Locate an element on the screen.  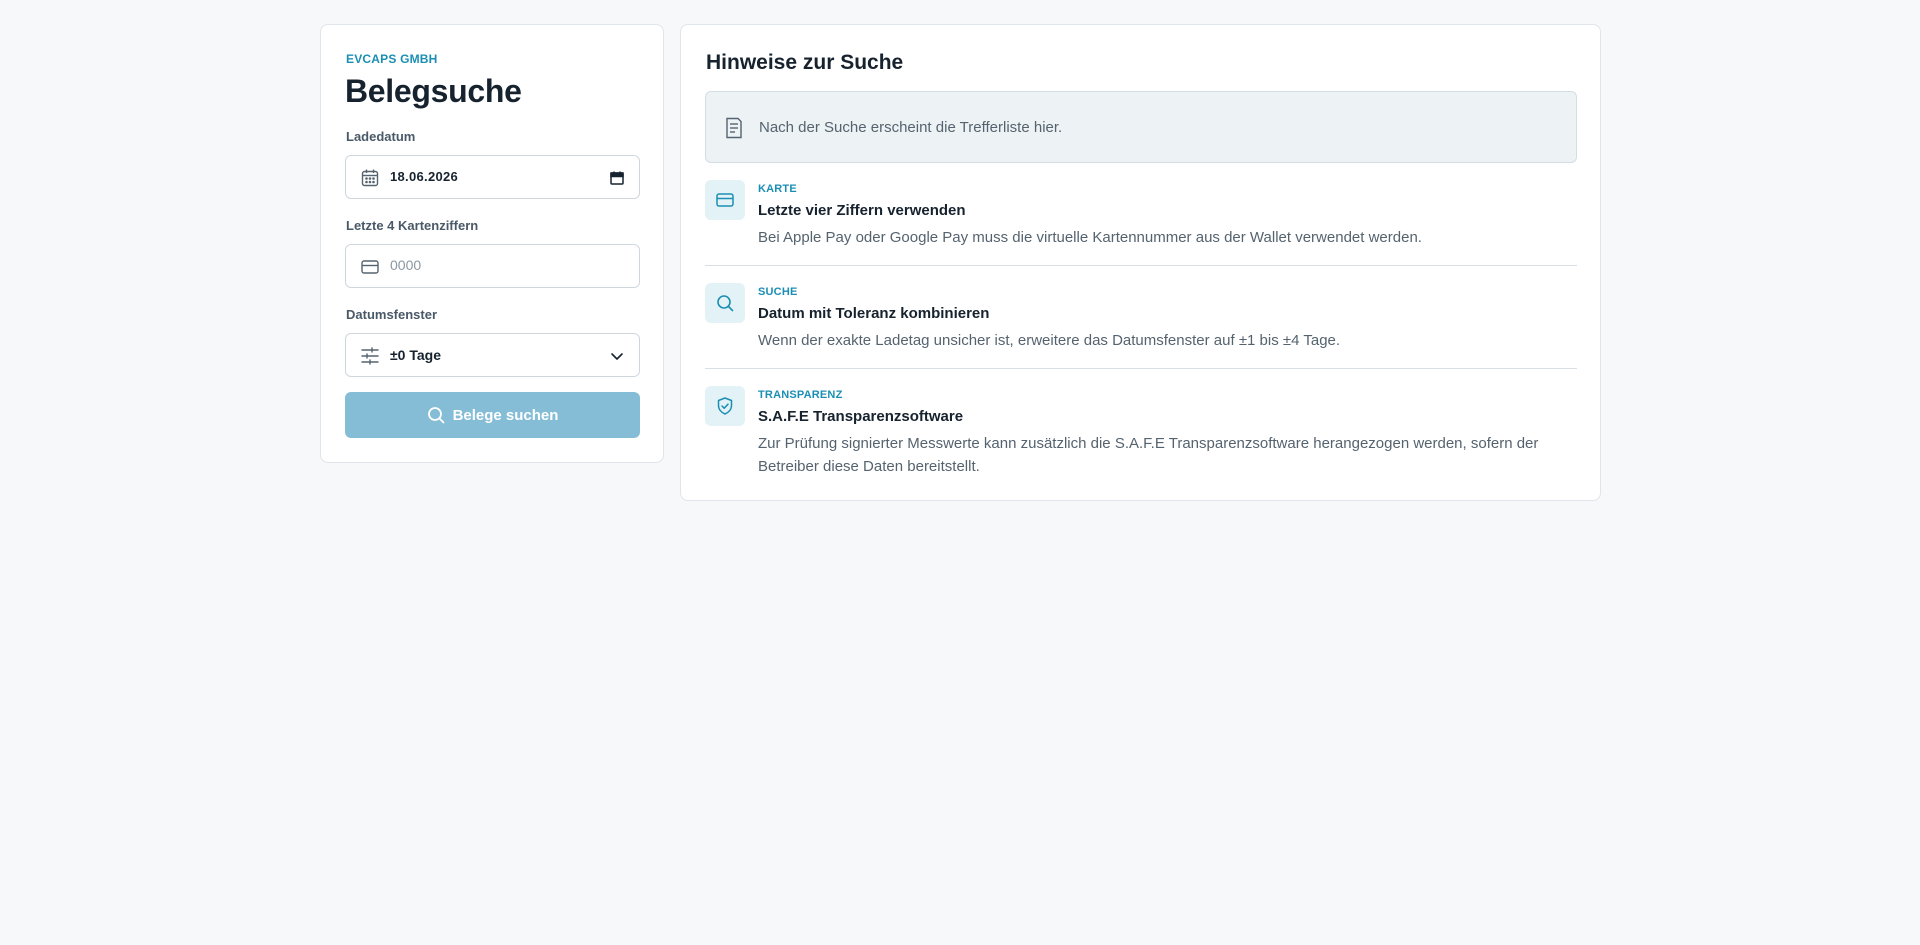
hint-title: Datum mit Toleranz kombinieren is located at coordinates (874, 313).